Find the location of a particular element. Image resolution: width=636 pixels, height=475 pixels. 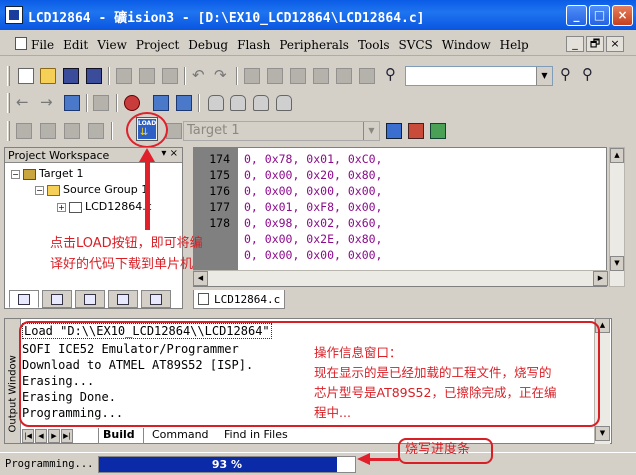

toolbar-grip is located at coordinates (8, 76).